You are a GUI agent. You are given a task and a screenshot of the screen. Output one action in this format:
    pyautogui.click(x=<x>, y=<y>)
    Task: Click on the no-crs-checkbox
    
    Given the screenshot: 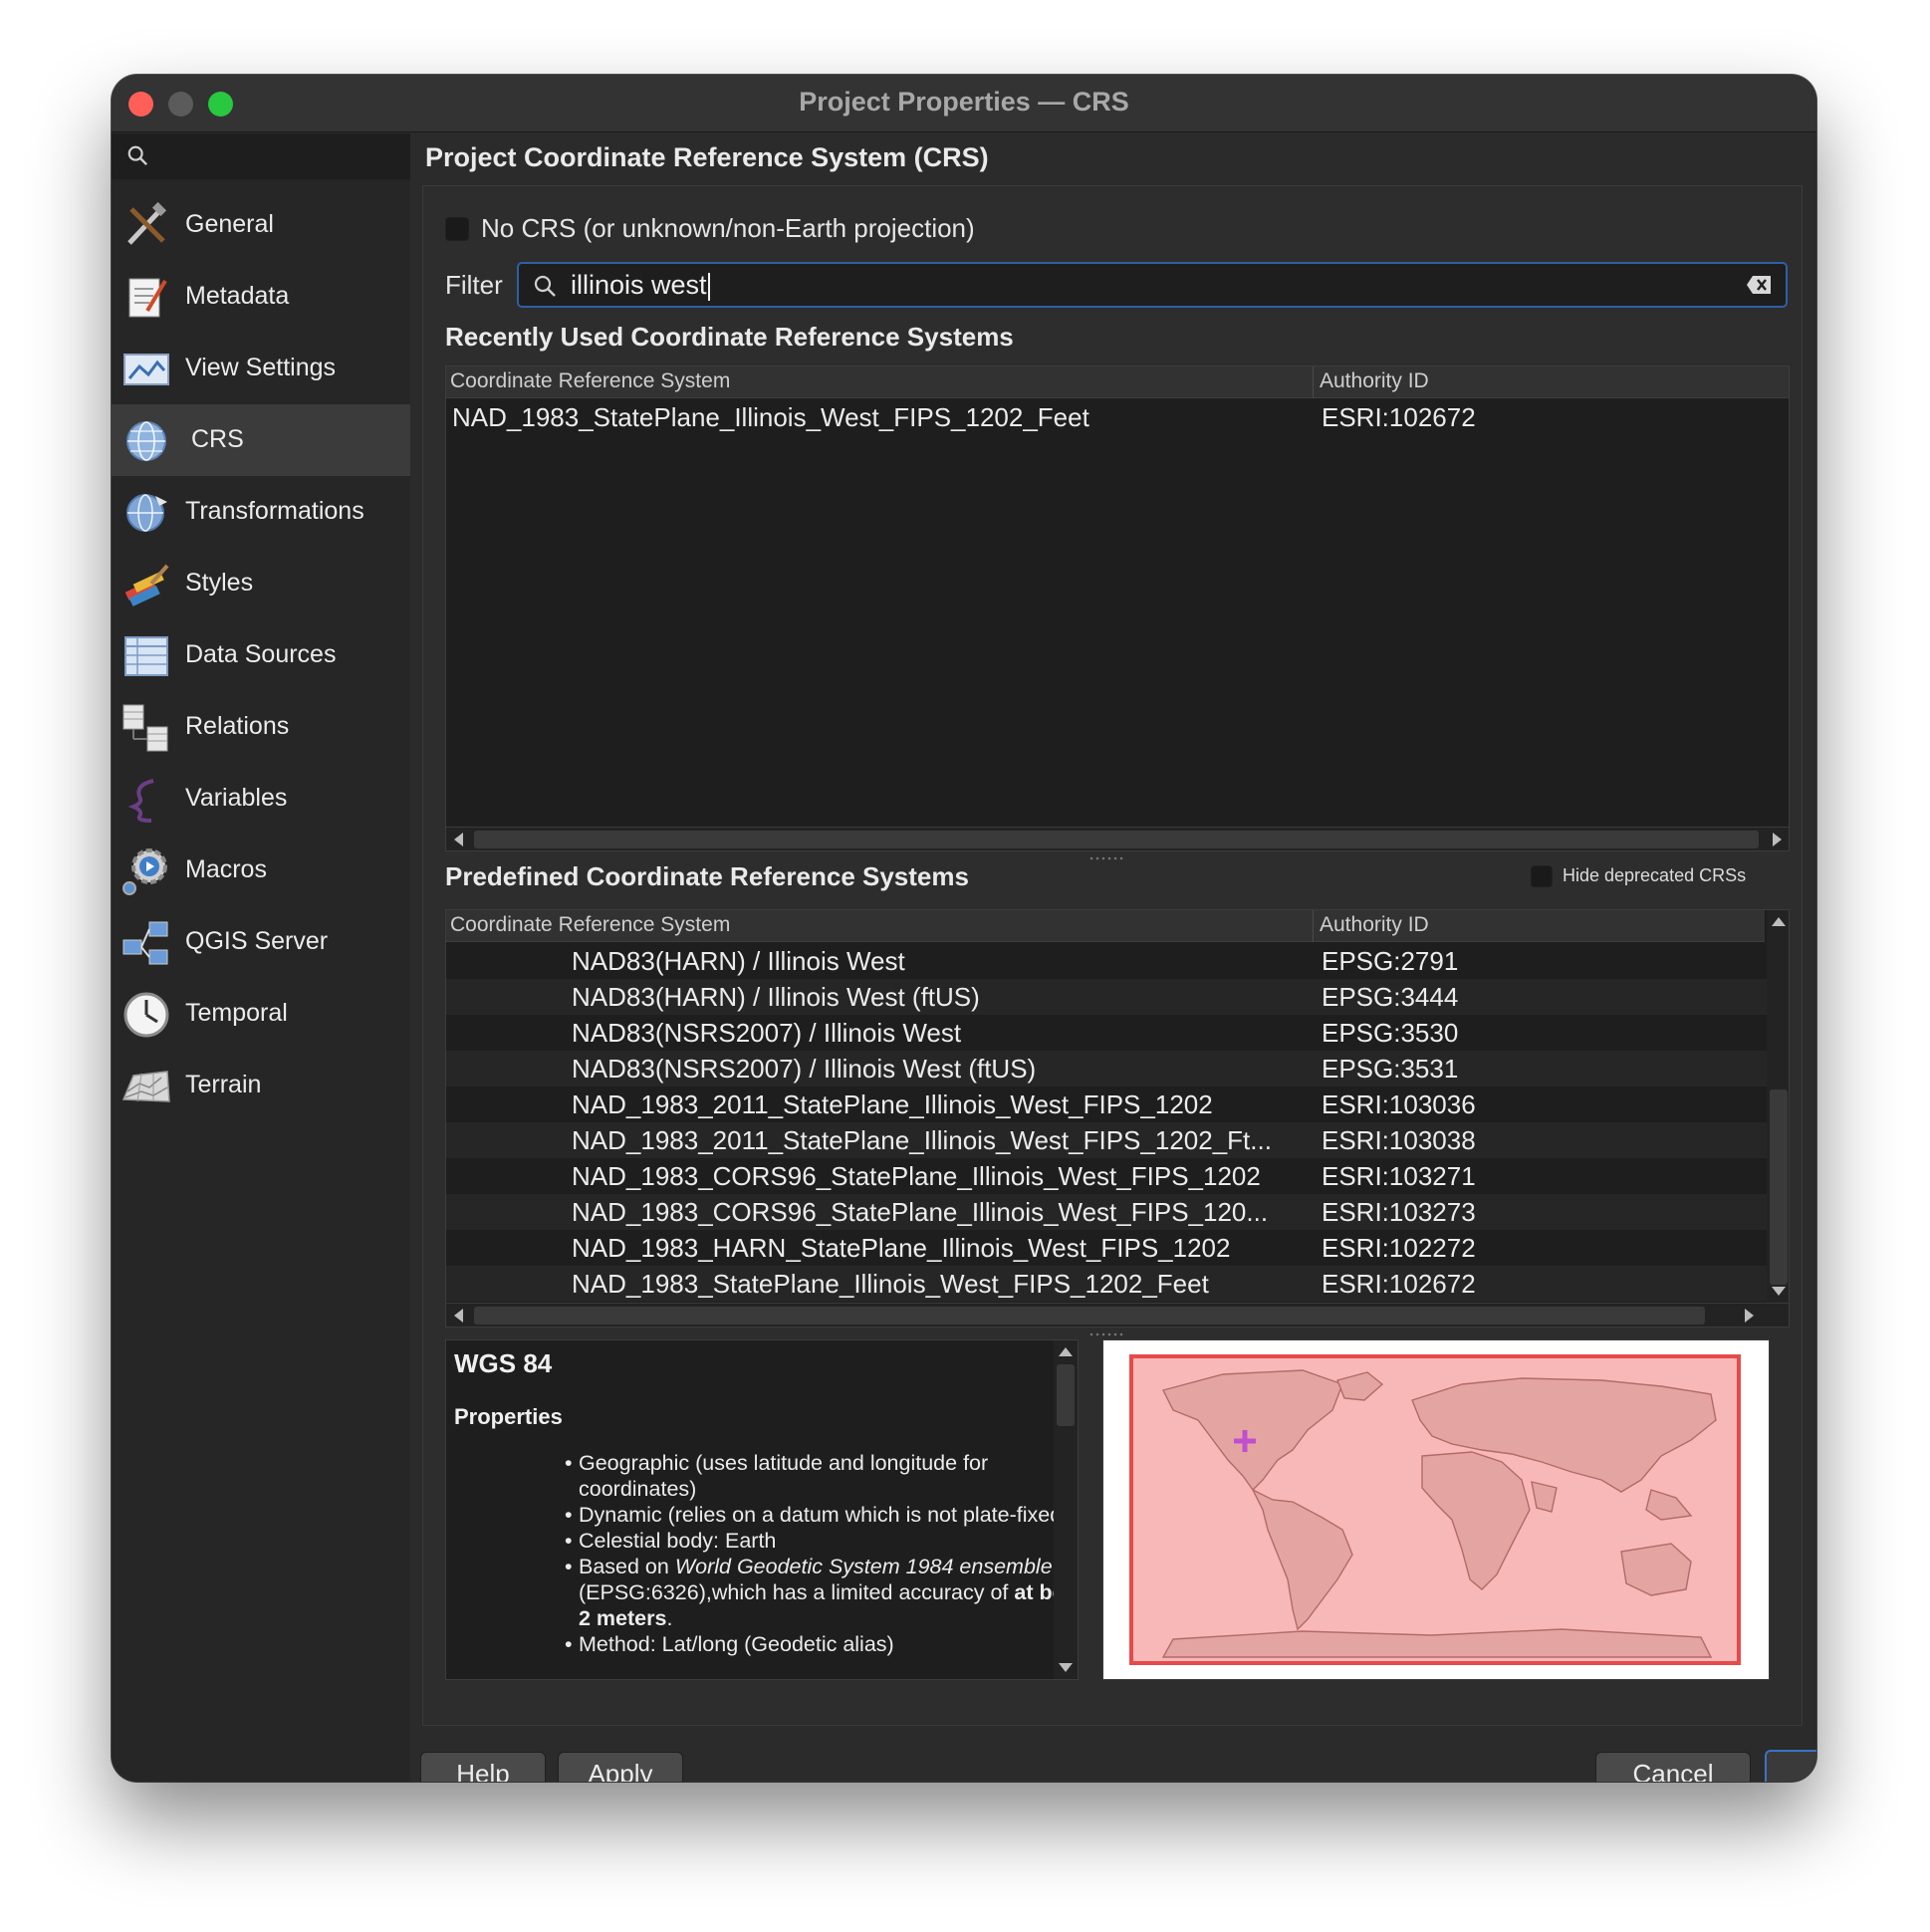 What is the action you would take?
    pyautogui.click(x=457, y=229)
    